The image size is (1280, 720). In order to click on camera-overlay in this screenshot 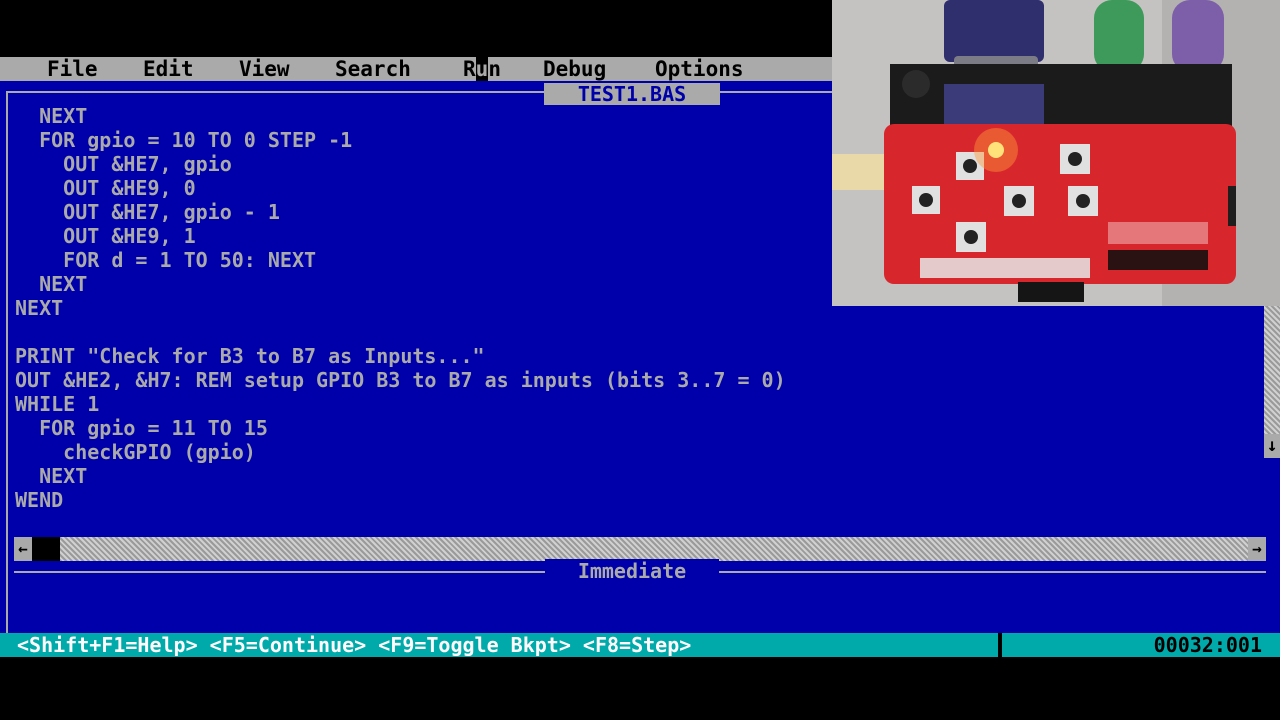, I will do `click(1056, 153)`.